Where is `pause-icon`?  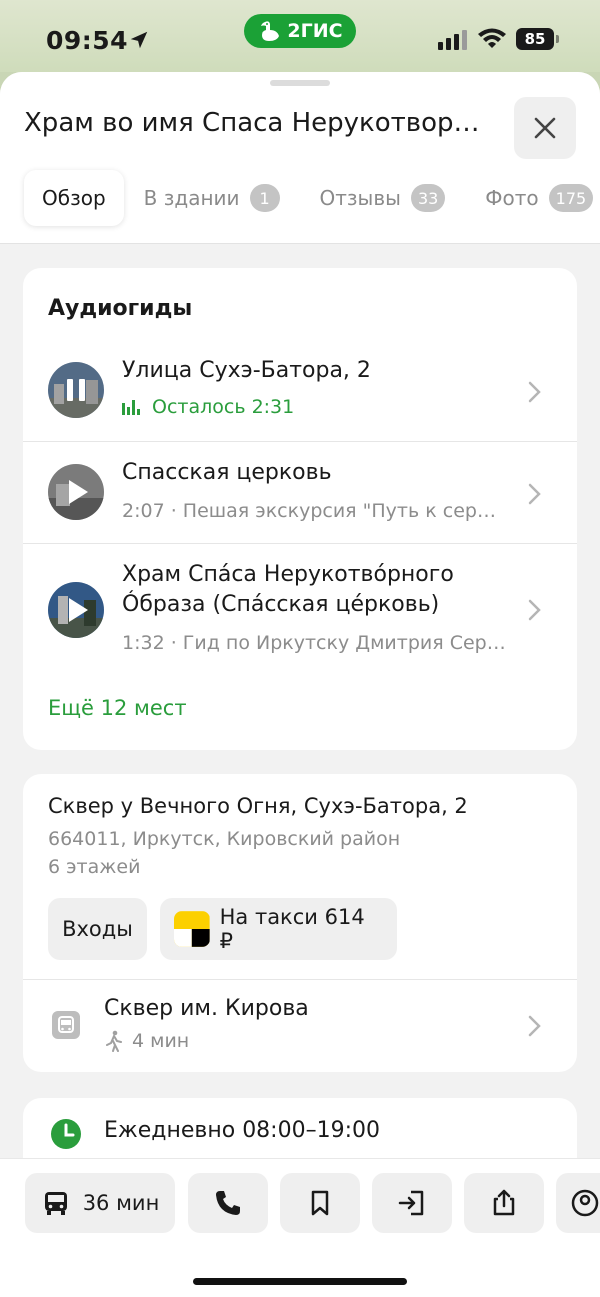
pause-icon is located at coordinates (76, 390).